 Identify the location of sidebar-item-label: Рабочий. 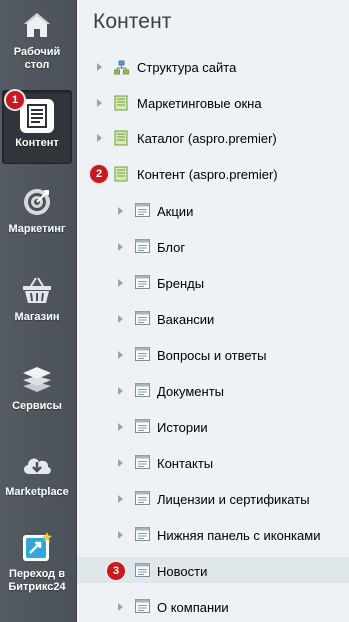
(37, 52).